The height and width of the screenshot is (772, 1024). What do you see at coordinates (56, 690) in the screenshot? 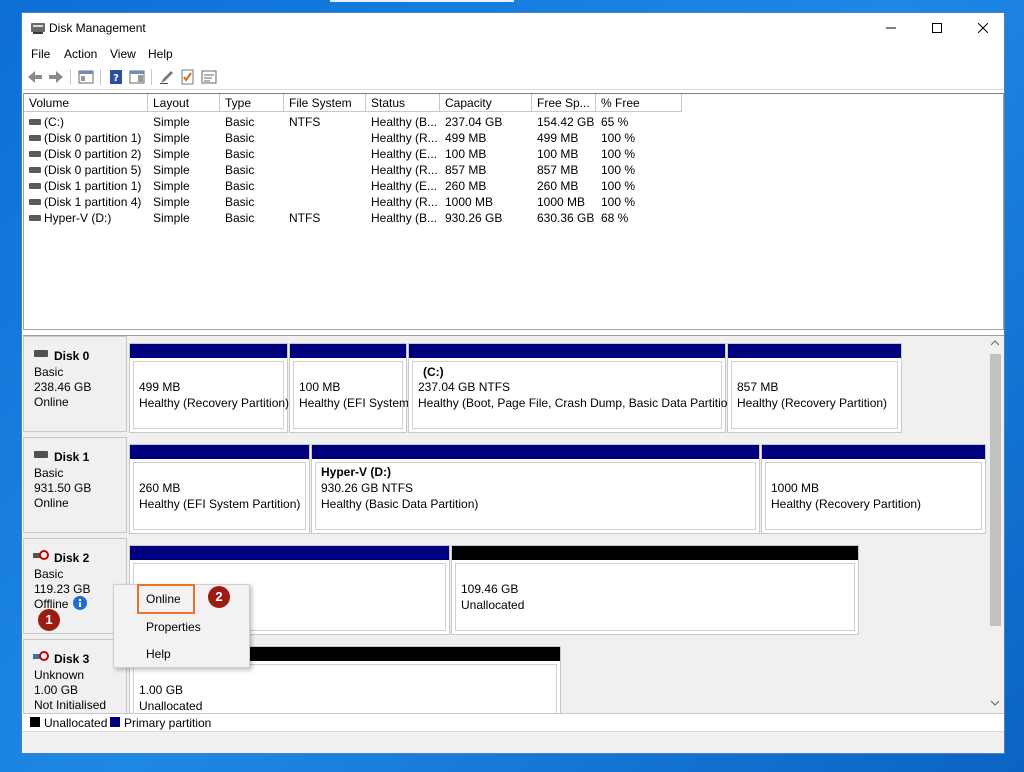
I see `disk-size: 1.00 GB` at bounding box center [56, 690].